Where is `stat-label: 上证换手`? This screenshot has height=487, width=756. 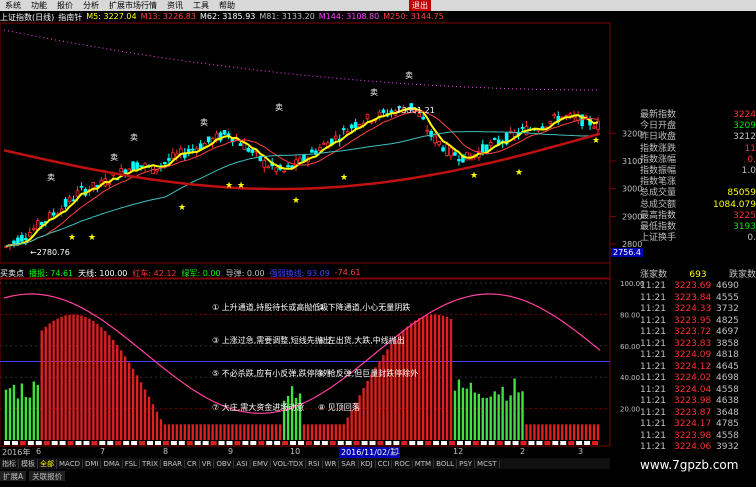 stat-label: 上证换手 is located at coordinates (658, 238).